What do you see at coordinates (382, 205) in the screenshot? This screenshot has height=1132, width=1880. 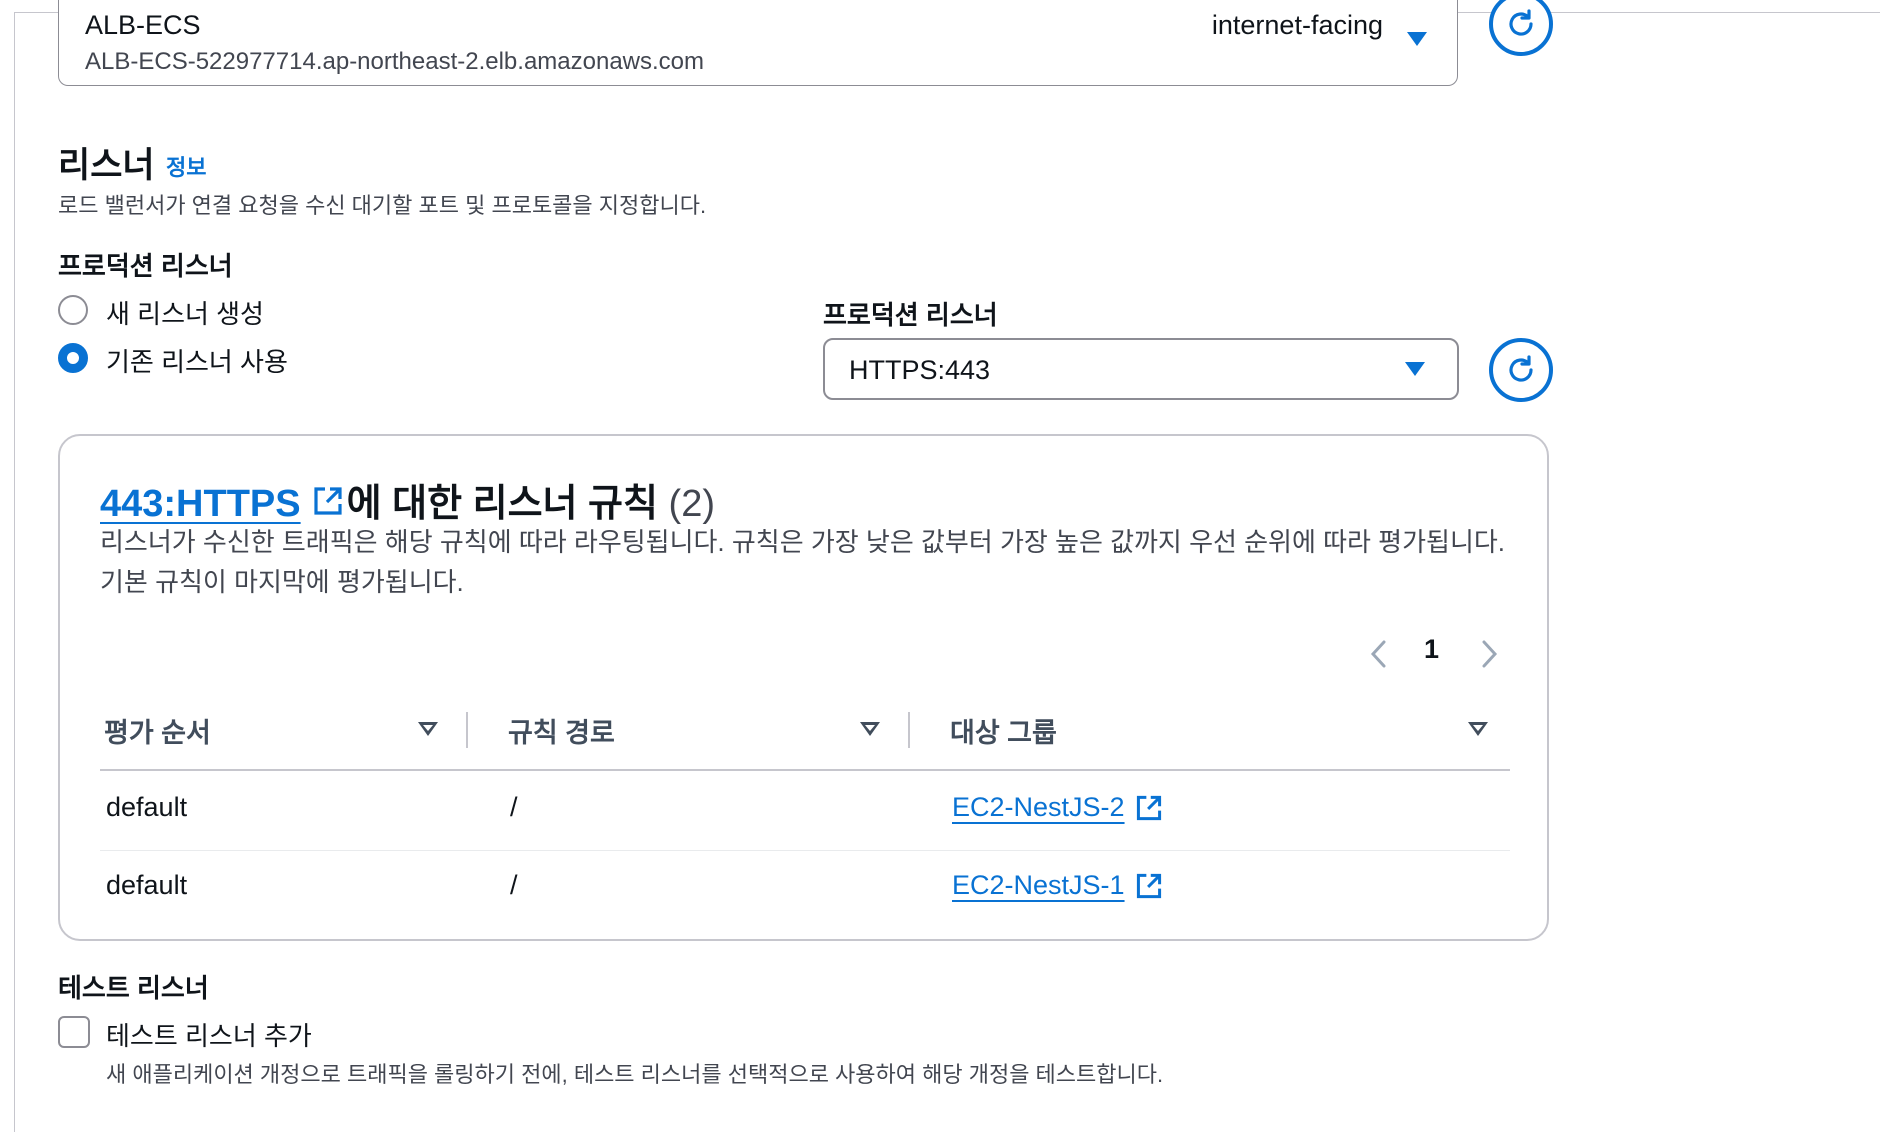 I see `listener-section-description: 로드 밸런서가 연결 요청을 수신 대기할 포트 및 프로토콜을 지정합니다.` at bounding box center [382, 205].